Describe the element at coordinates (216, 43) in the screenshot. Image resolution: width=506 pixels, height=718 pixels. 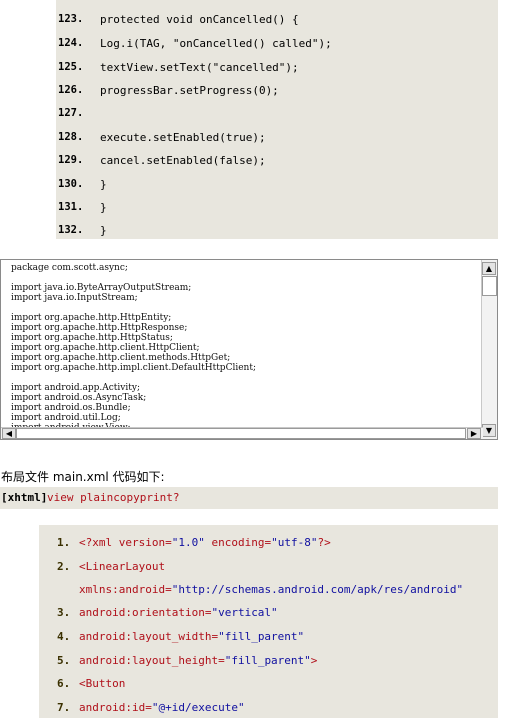
I see `line-code: Log.i(TAG, "onCancelled() called");` at that location.